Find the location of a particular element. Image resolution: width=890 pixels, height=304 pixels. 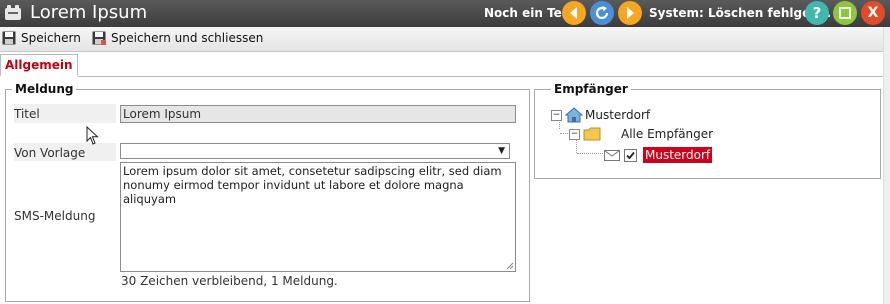

tab-strip: Allgemein is located at coordinates (445, 64).